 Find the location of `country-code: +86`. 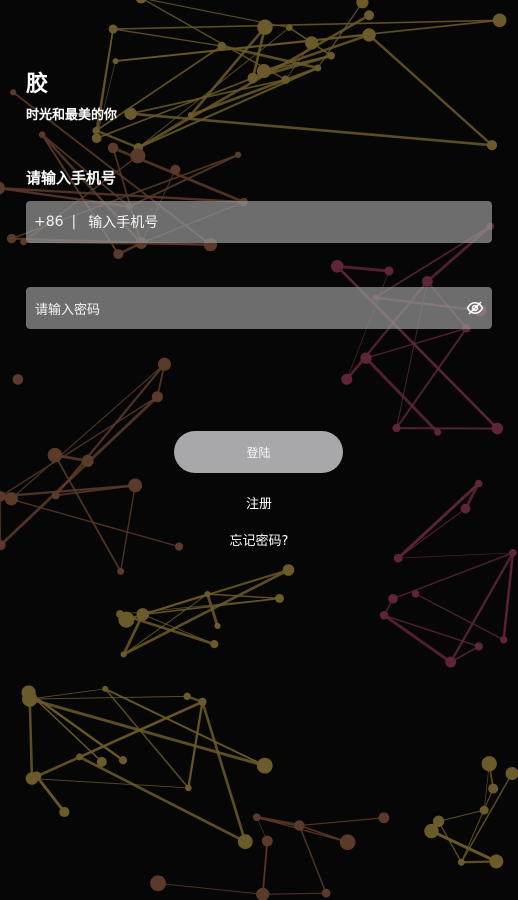

country-code: +86 is located at coordinates (49, 222).